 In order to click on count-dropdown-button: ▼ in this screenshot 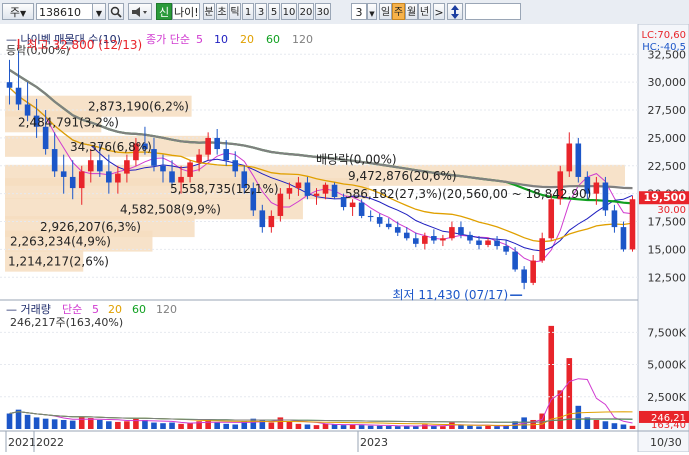, I will do `click(372, 11)`.